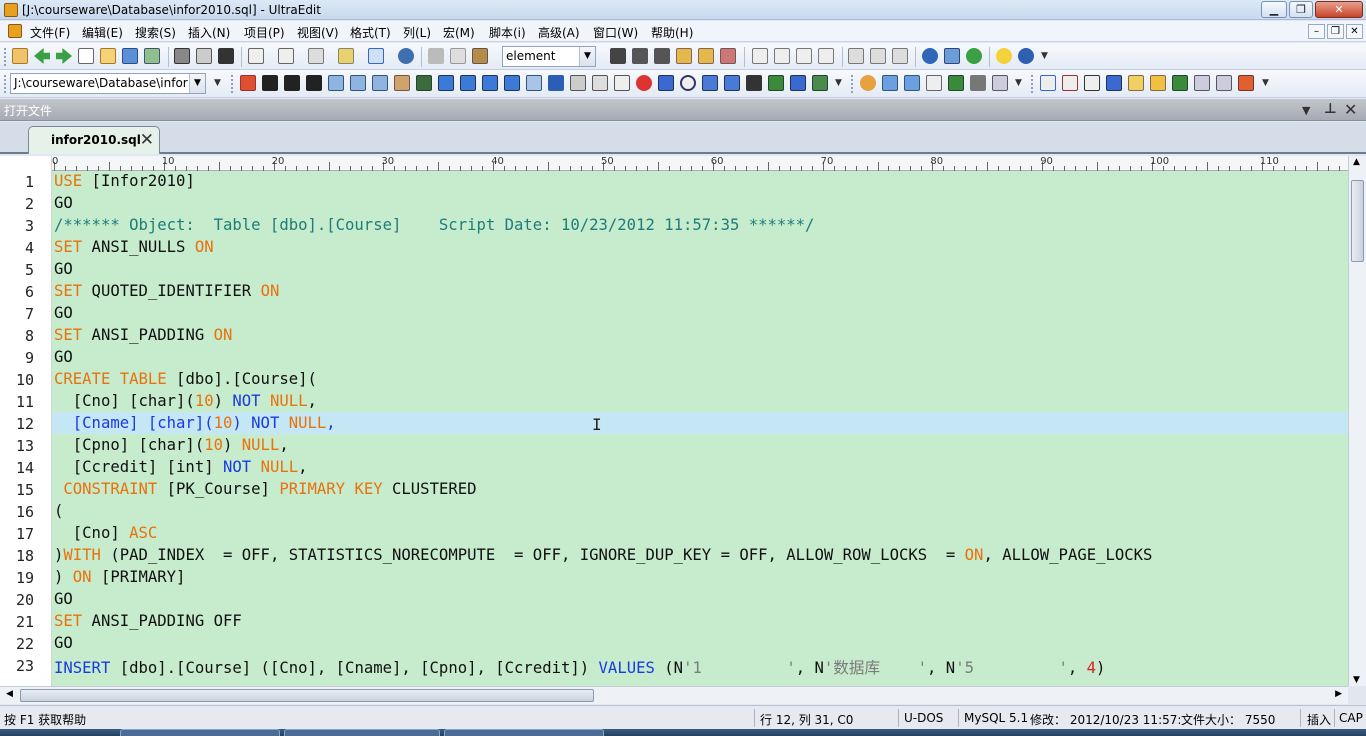 This screenshot has width=1366, height=736. I want to click on yahoo-search-icon, so click(1070, 83).